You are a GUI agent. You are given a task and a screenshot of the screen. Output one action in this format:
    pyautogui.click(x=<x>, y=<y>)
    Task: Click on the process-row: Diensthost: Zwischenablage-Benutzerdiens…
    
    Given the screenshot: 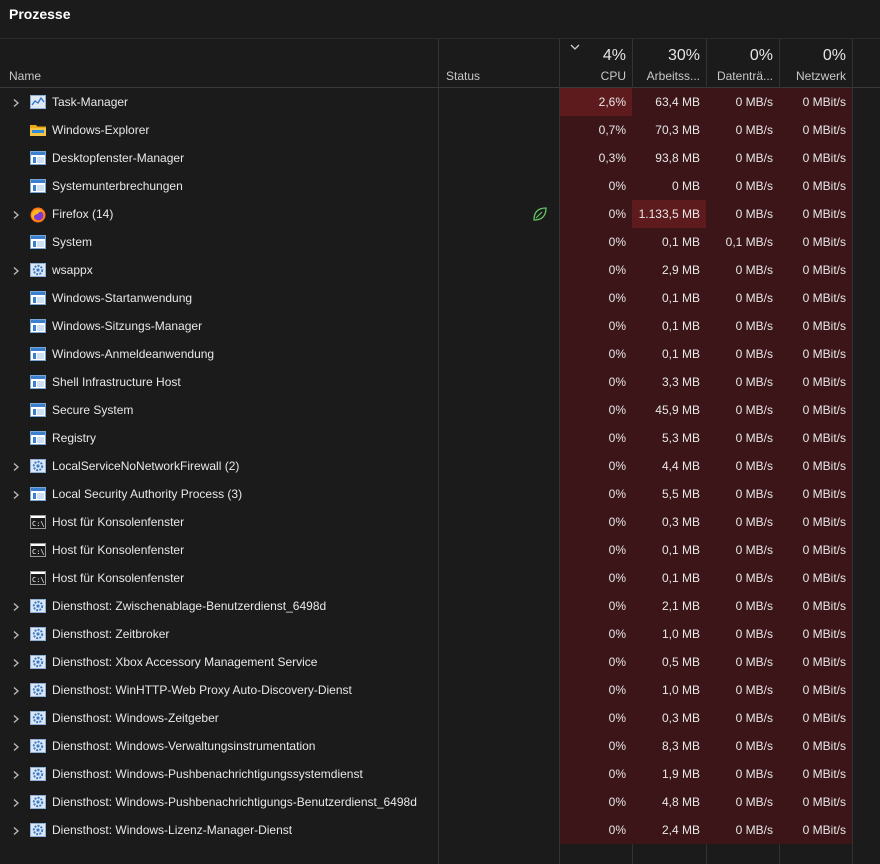 What is the action you would take?
    pyautogui.click(x=440, y=606)
    